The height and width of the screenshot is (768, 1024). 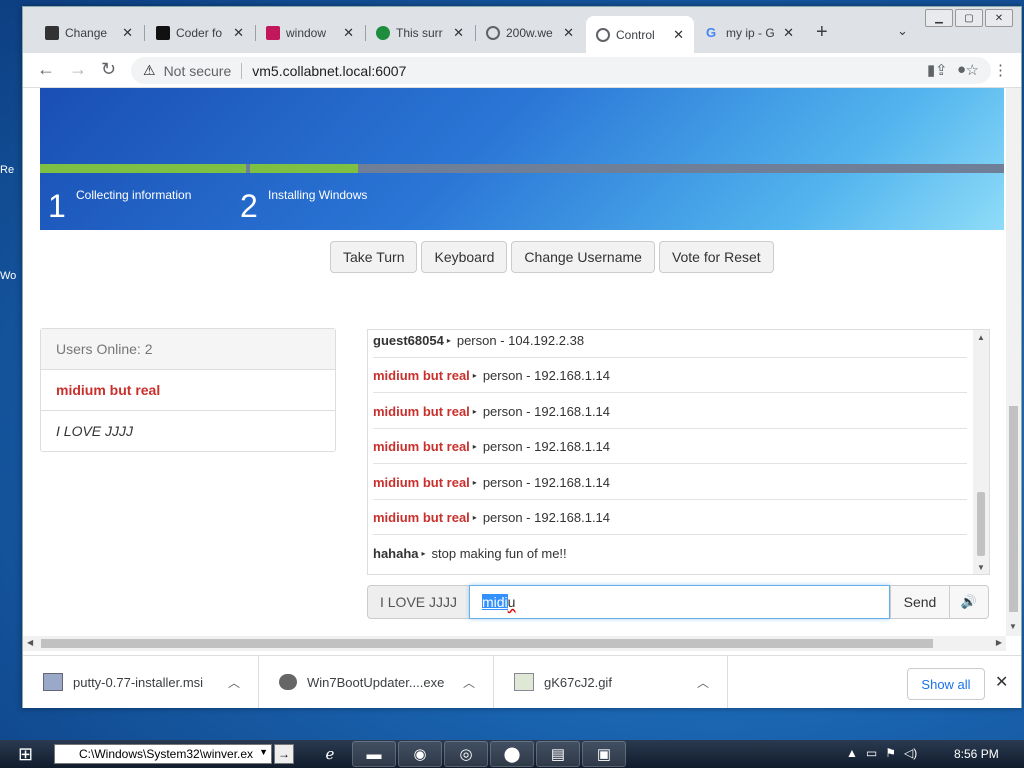 I want to click on address-toolbar-input: C:\Windows\System32\winver.ex ▼, so click(x=163, y=754).